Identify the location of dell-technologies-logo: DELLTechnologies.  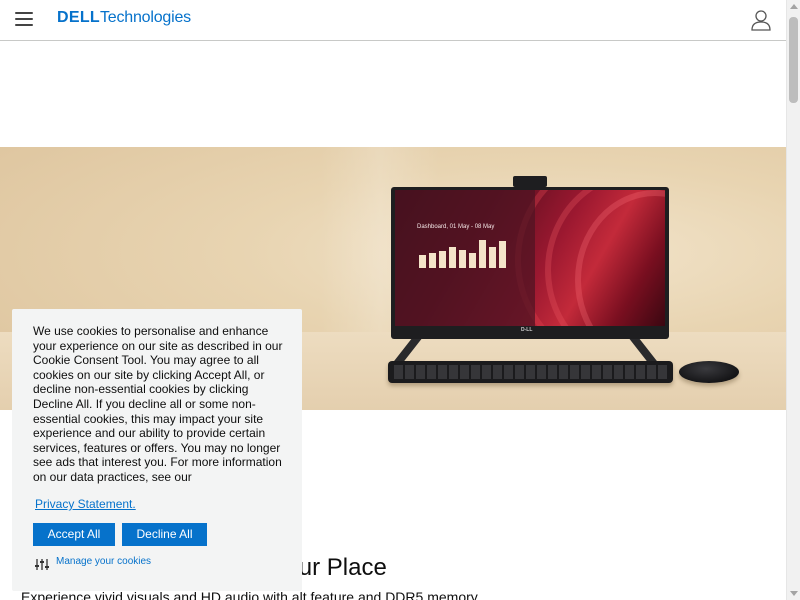
(124, 18).